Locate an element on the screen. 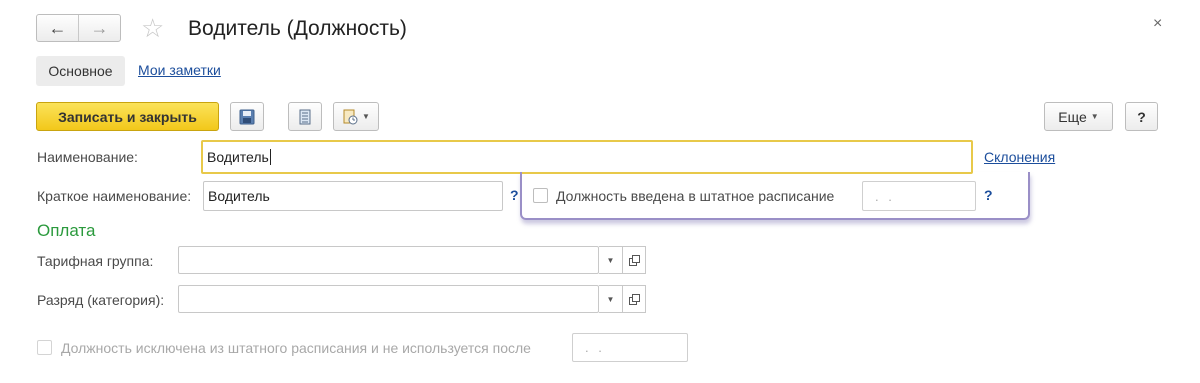  rank-open-button is located at coordinates (634, 299).